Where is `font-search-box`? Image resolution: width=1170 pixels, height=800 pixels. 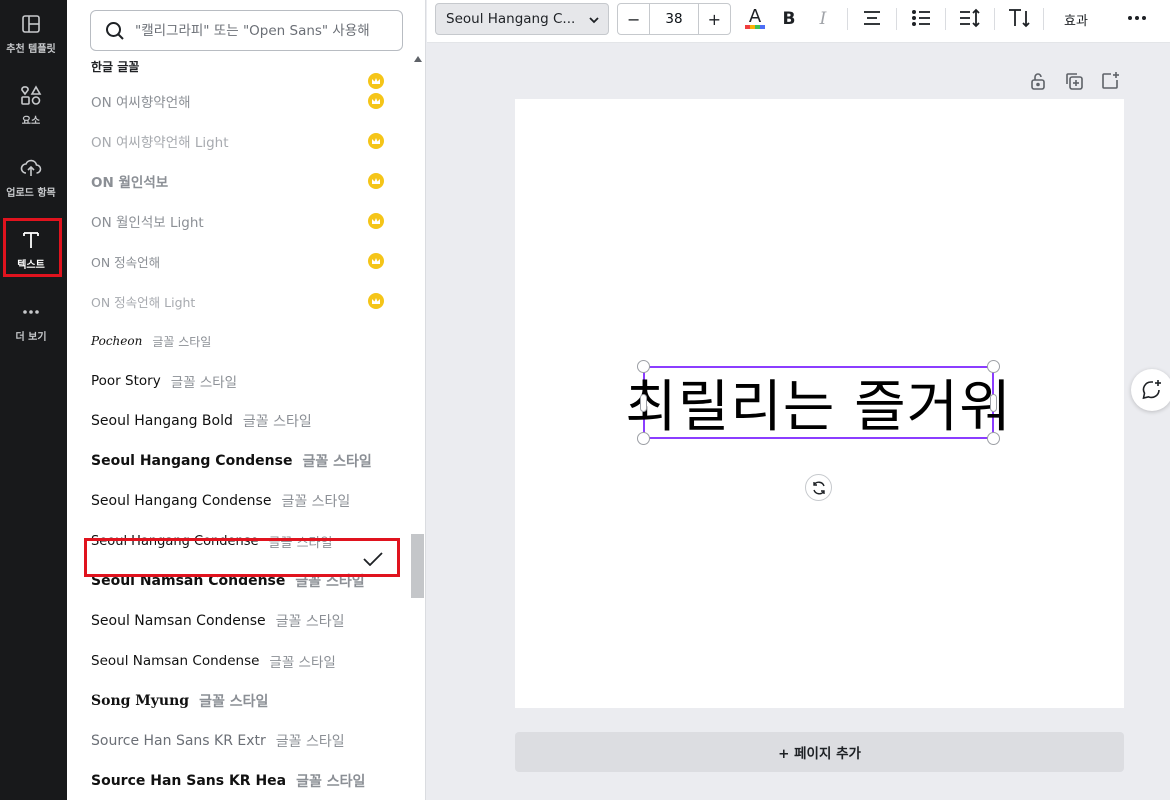 font-search-box is located at coordinates (246, 30).